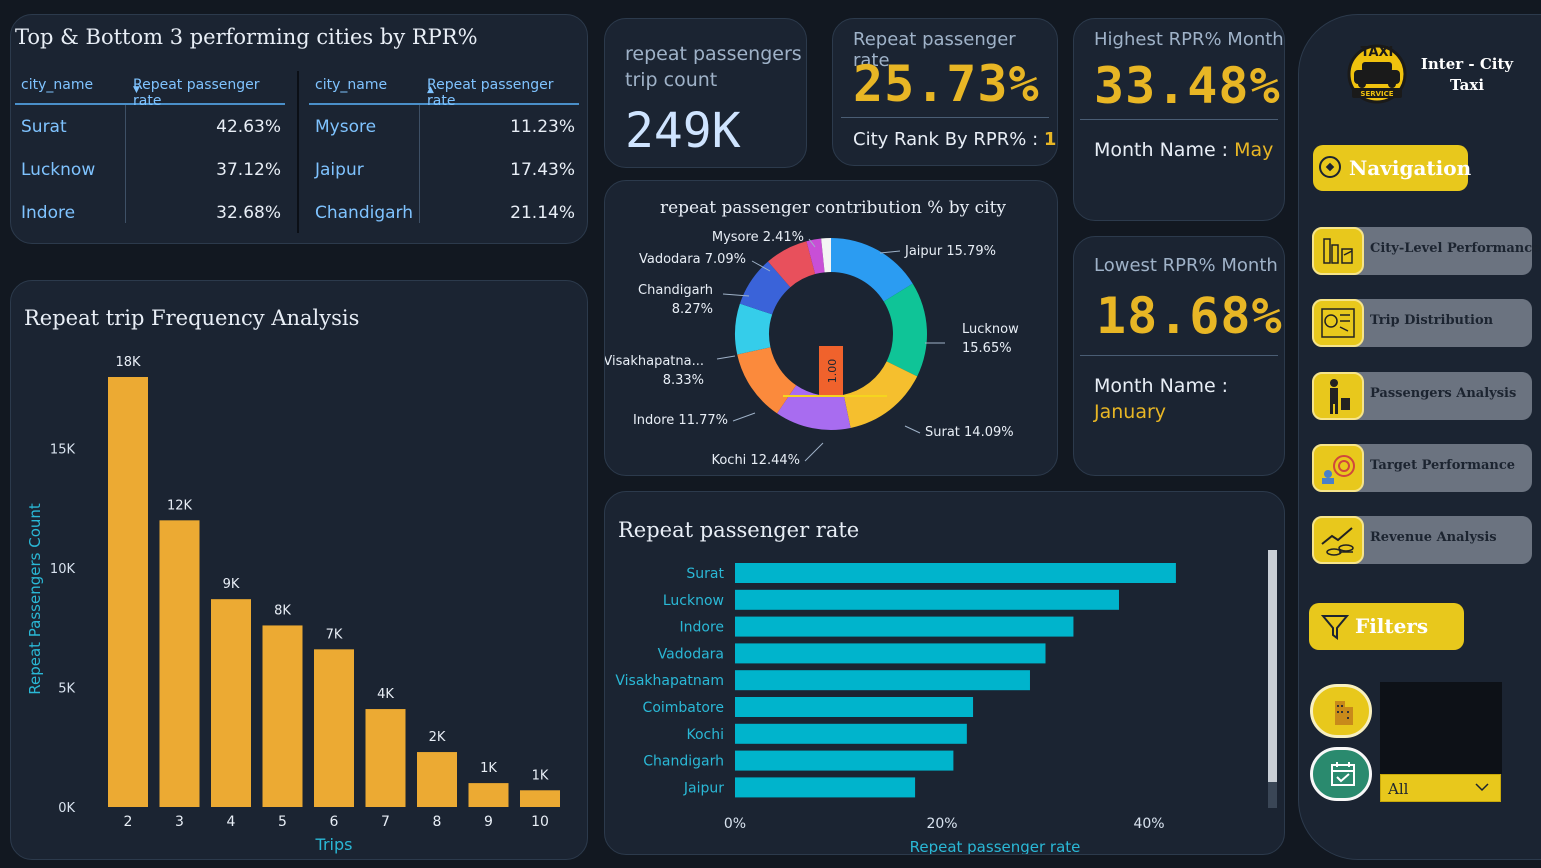  I want to click on brand-name: Inter - City Taxi, so click(1467, 75).